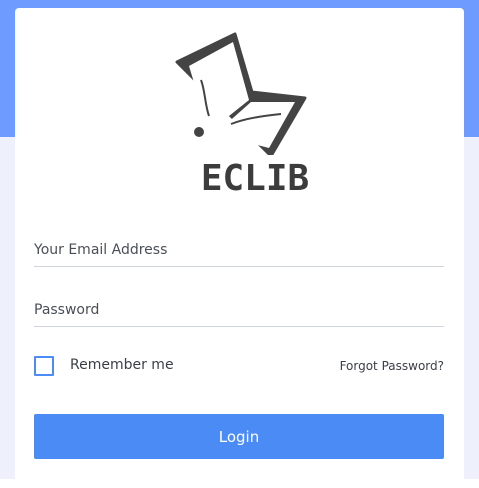 This screenshot has height=488, width=479. Describe the element at coordinates (239, 310) in the screenshot. I see `password-field` at that location.